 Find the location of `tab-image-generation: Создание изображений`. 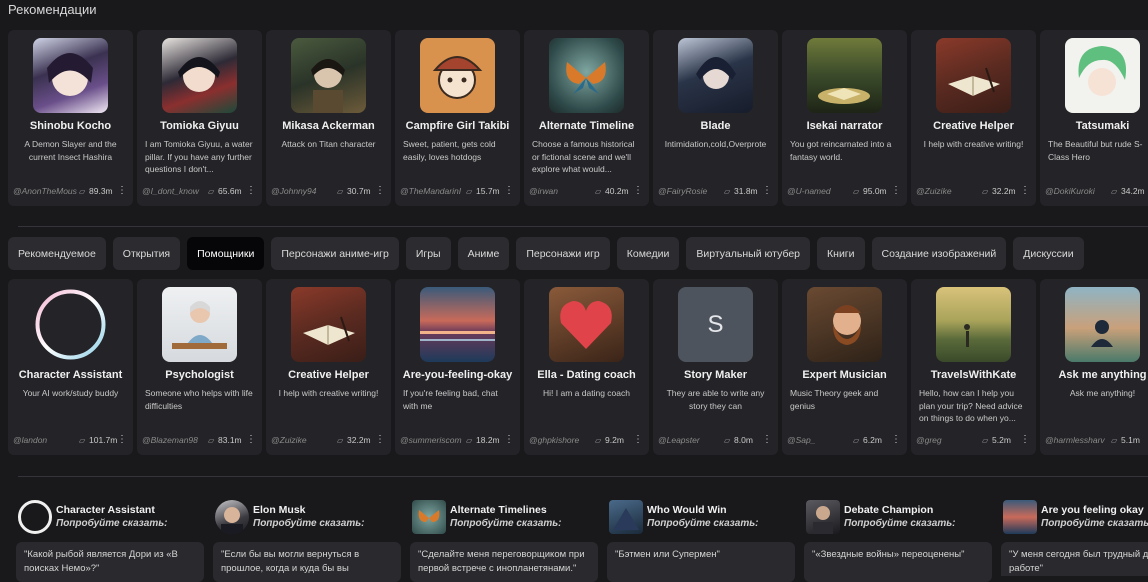

tab-image-generation: Создание изображений is located at coordinates (939, 253).